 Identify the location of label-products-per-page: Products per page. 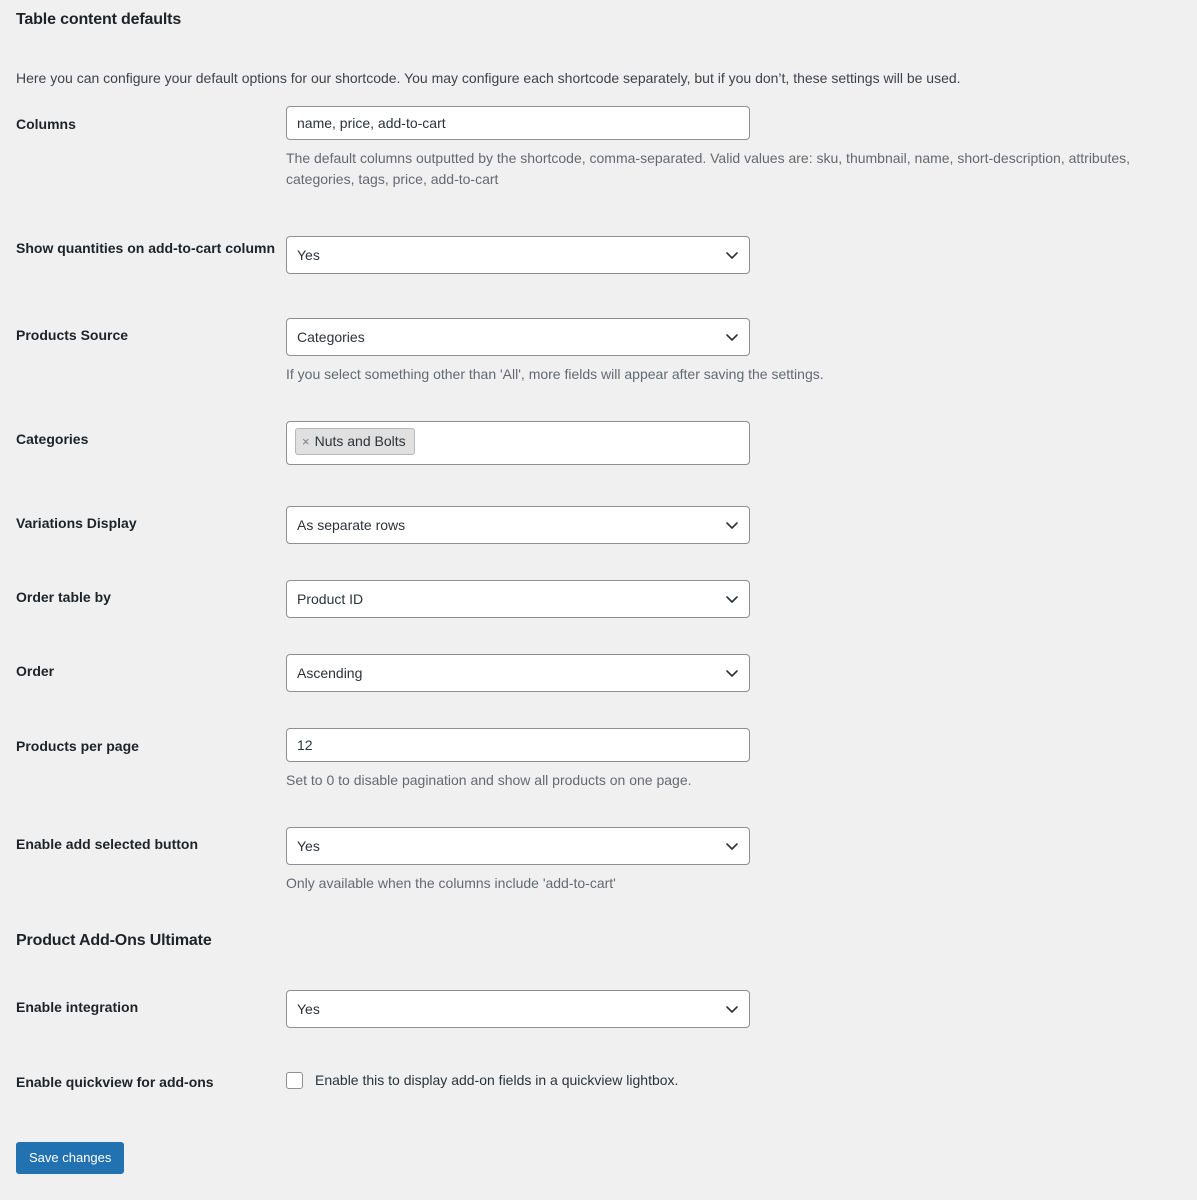
(77, 746).